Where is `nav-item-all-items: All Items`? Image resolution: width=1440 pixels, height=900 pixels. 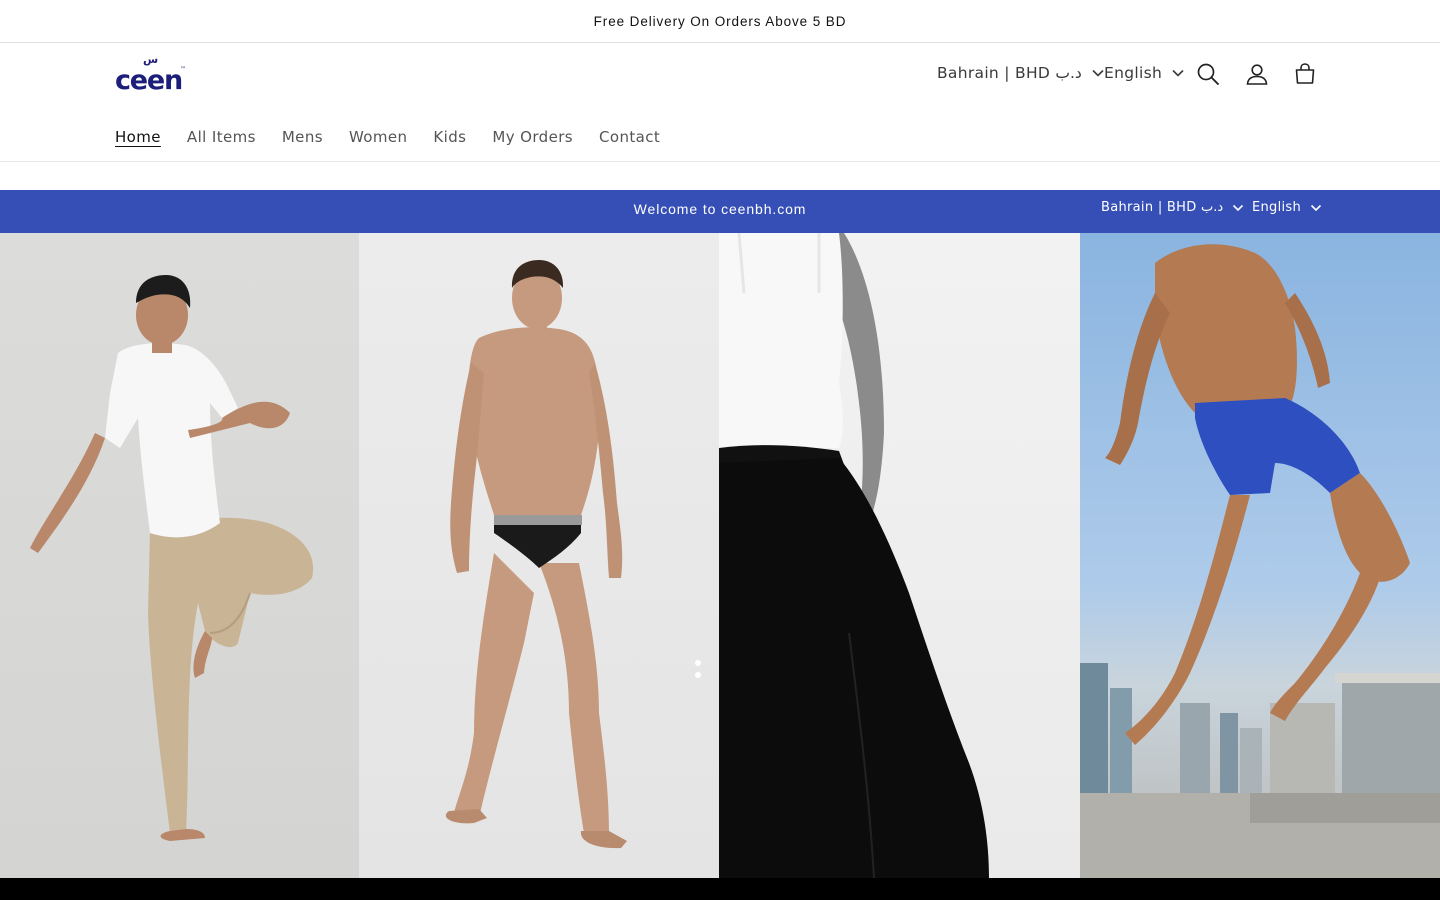 nav-item-all-items: All Items is located at coordinates (221, 137).